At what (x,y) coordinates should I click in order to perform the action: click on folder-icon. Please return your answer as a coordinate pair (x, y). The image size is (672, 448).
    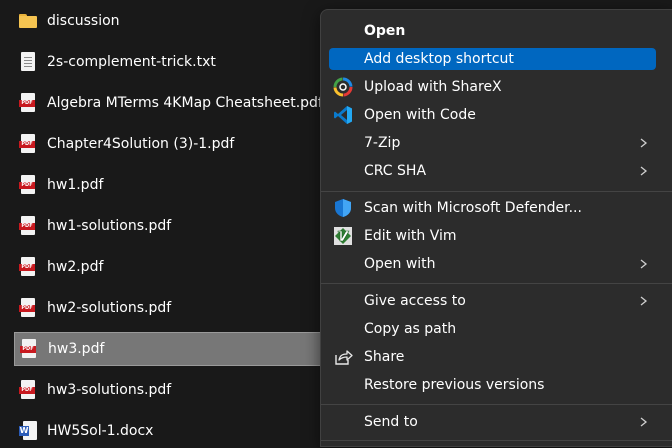
    Looking at the image, I should click on (28, 21).